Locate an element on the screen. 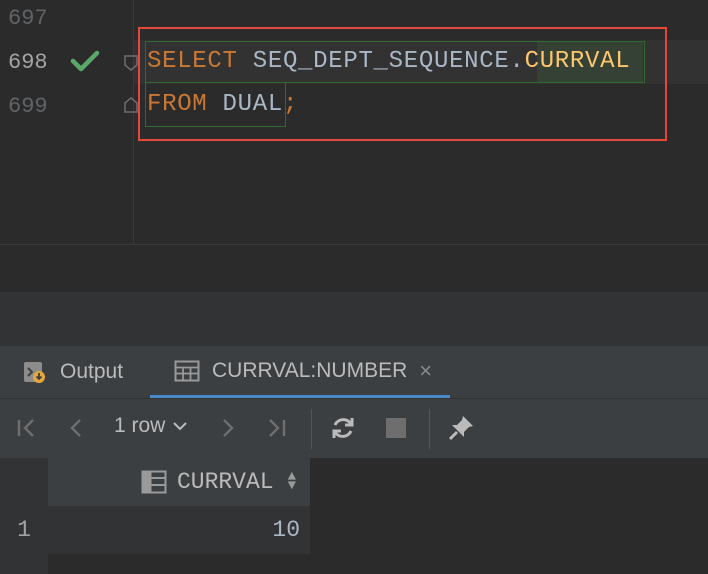 The height and width of the screenshot is (574, 708). column-header-currval: CURRVAL ▲ ▼ is located at coordinates (179, 482).